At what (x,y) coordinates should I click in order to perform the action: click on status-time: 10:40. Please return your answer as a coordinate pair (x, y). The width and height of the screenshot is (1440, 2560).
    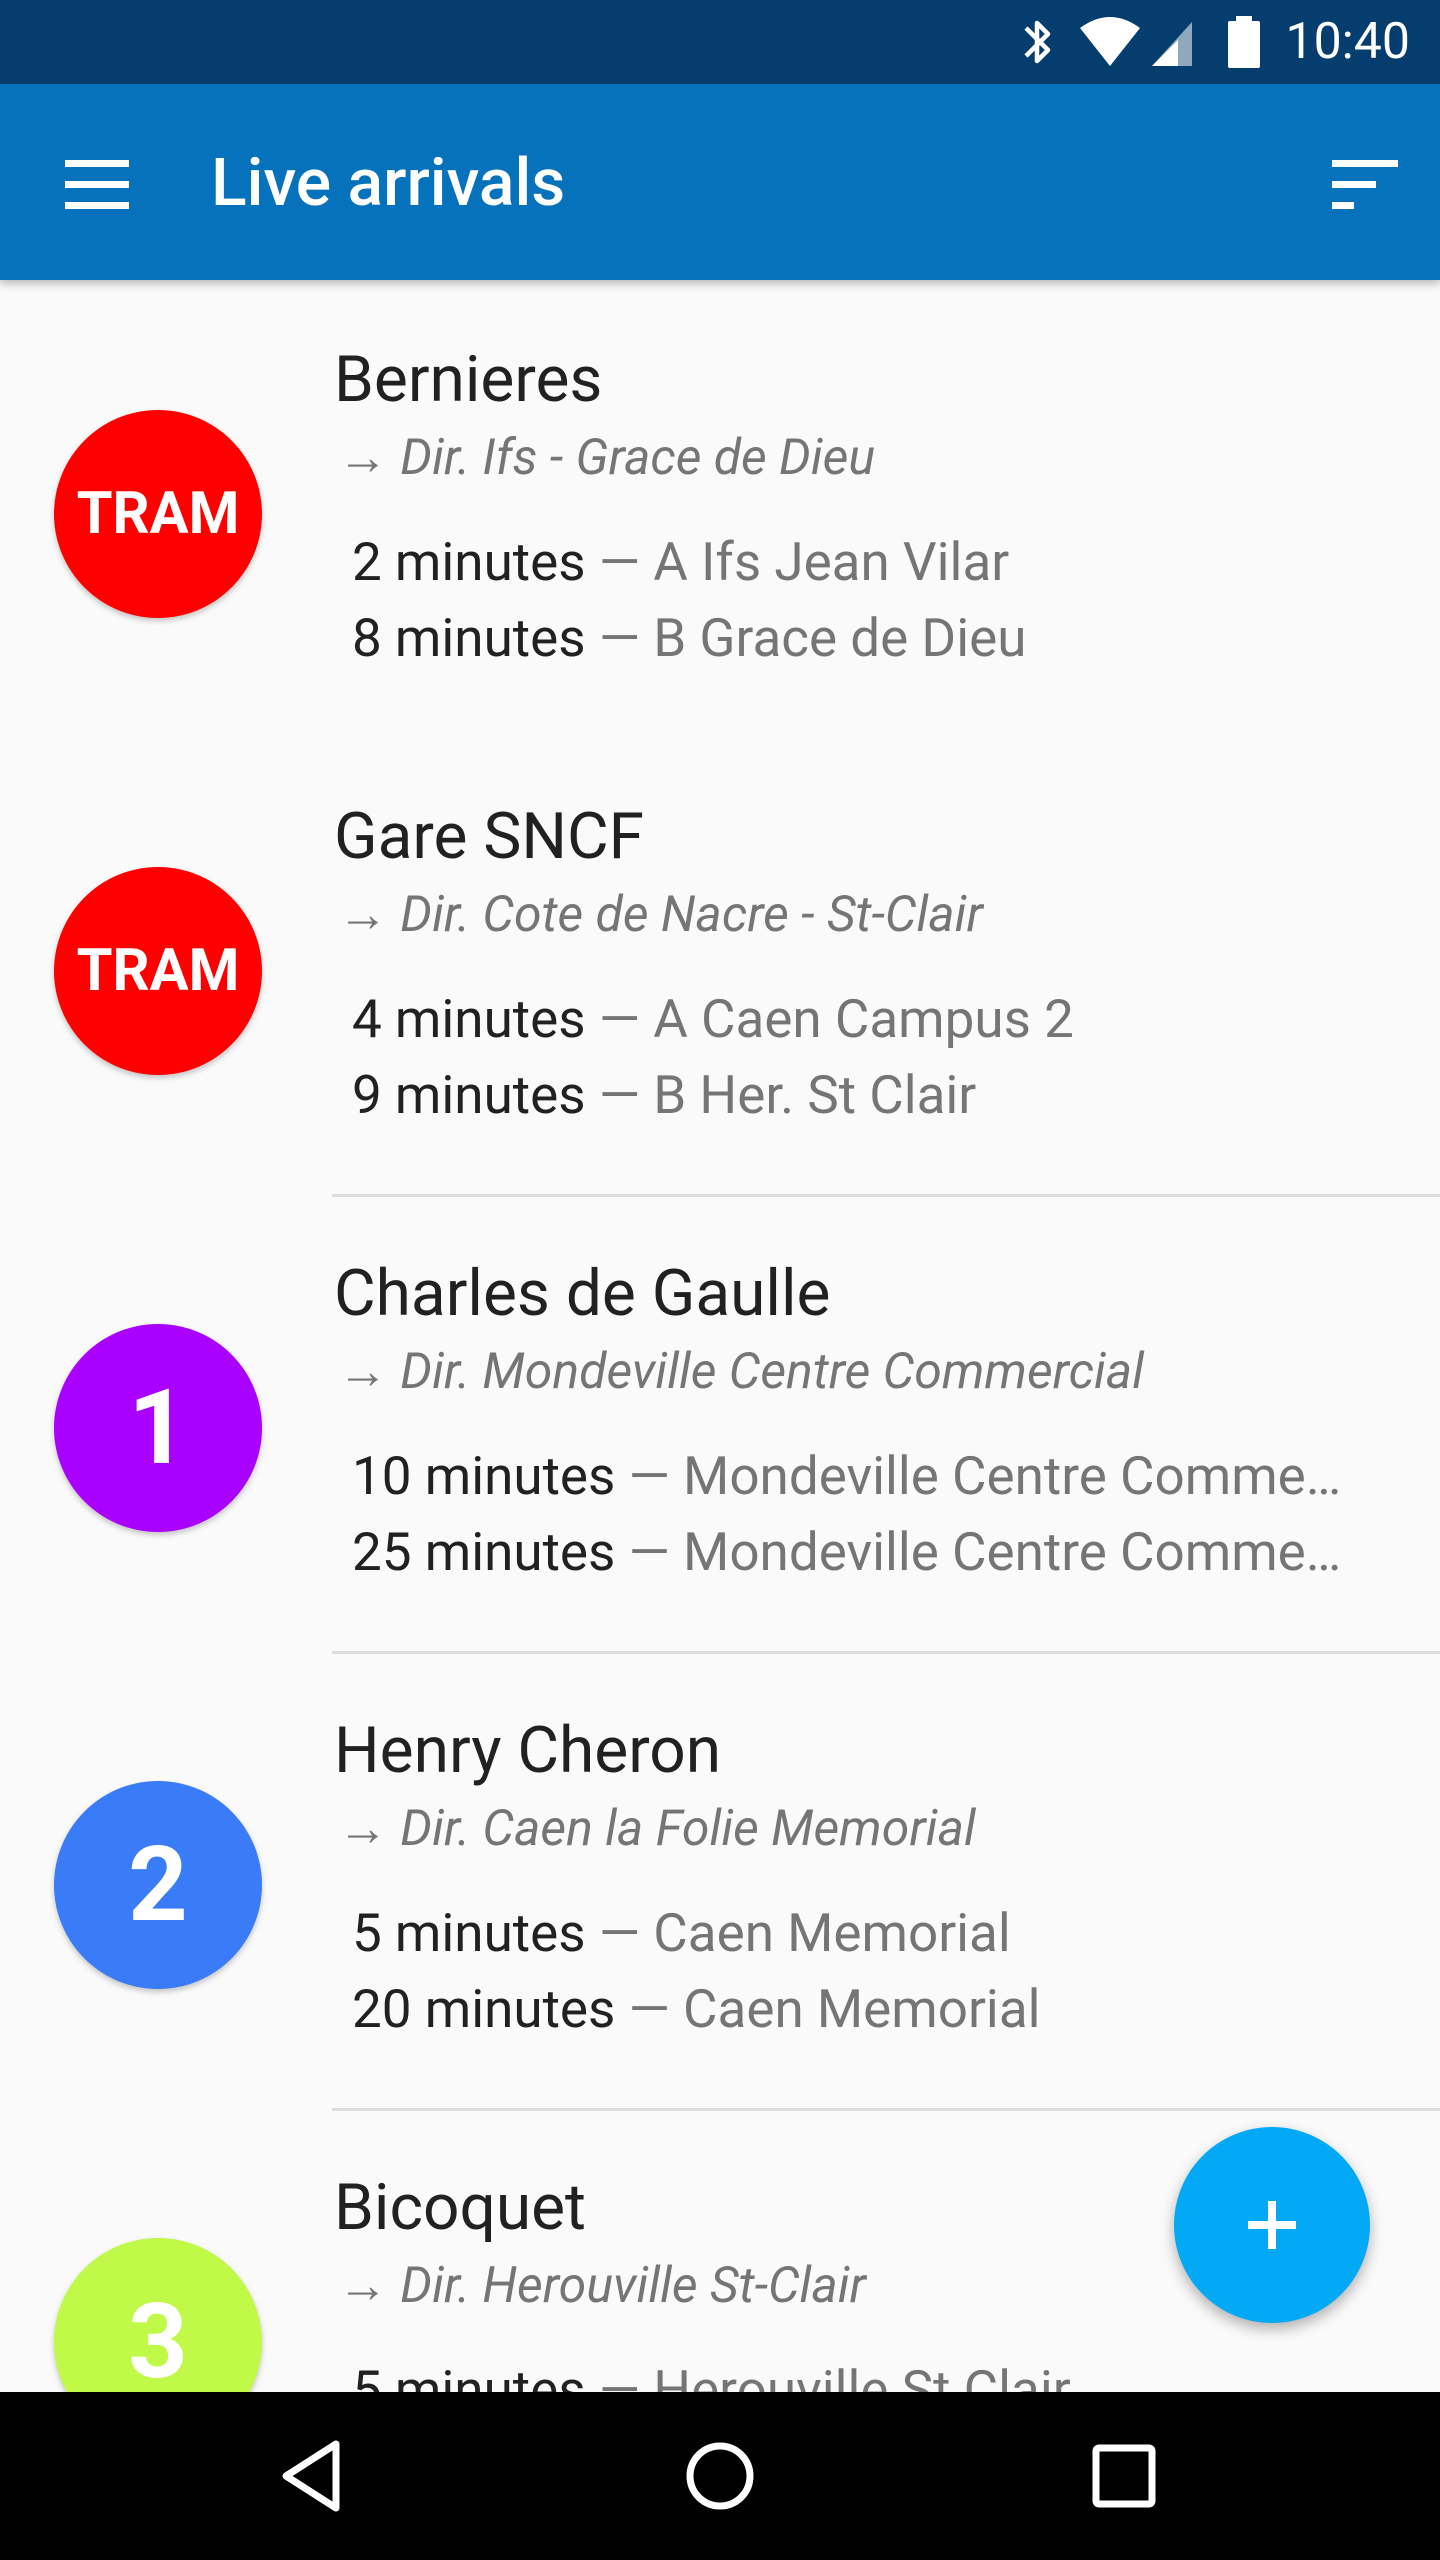
    Looking at the image, I should click on (1347, 42).